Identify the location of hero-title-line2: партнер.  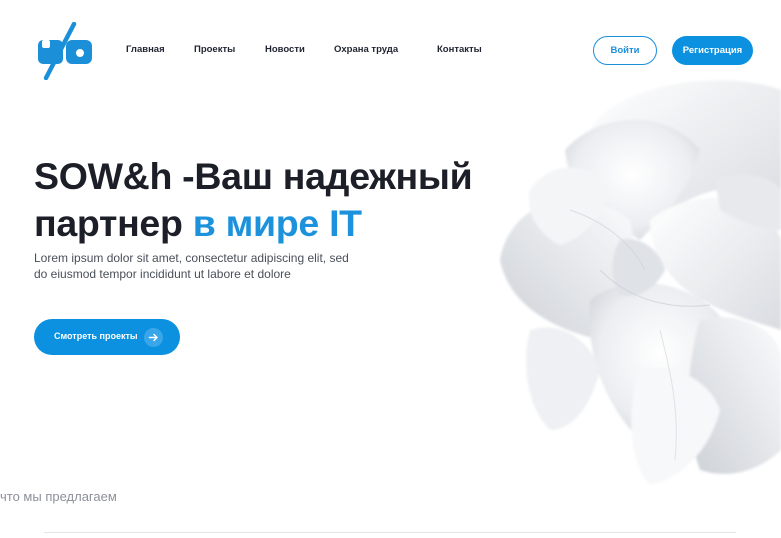
(113, 223).